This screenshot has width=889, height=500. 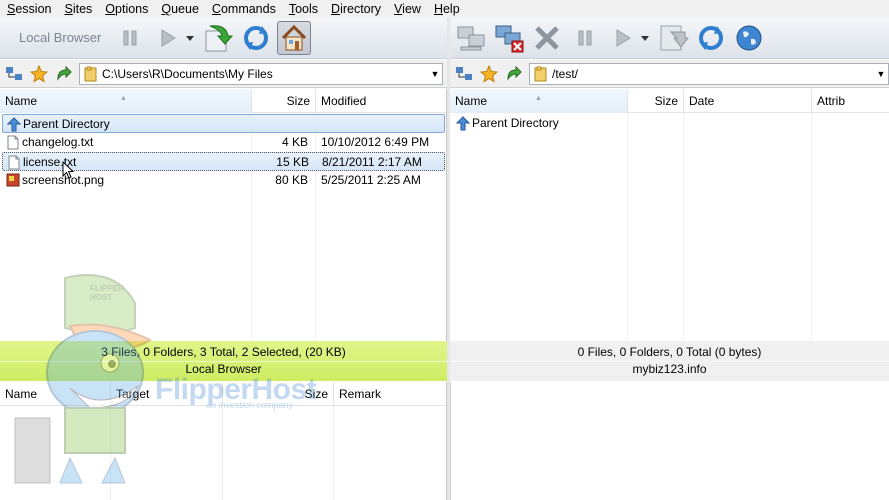 What do you see at coordinates (223, 441) in the screenshot?
I see `transfer-queue: Name Target Size Remark` at bounding box center [223, 441].